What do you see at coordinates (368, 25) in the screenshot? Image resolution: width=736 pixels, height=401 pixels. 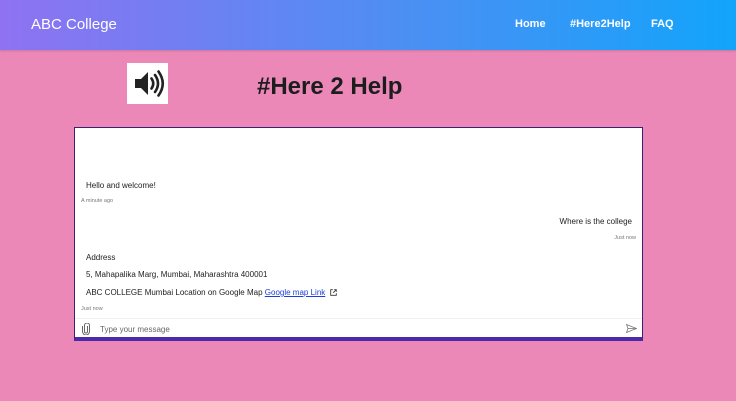 I see `top-navbar: ABC College Home #Here2Help FAQ` at bounding box center [368, 25].